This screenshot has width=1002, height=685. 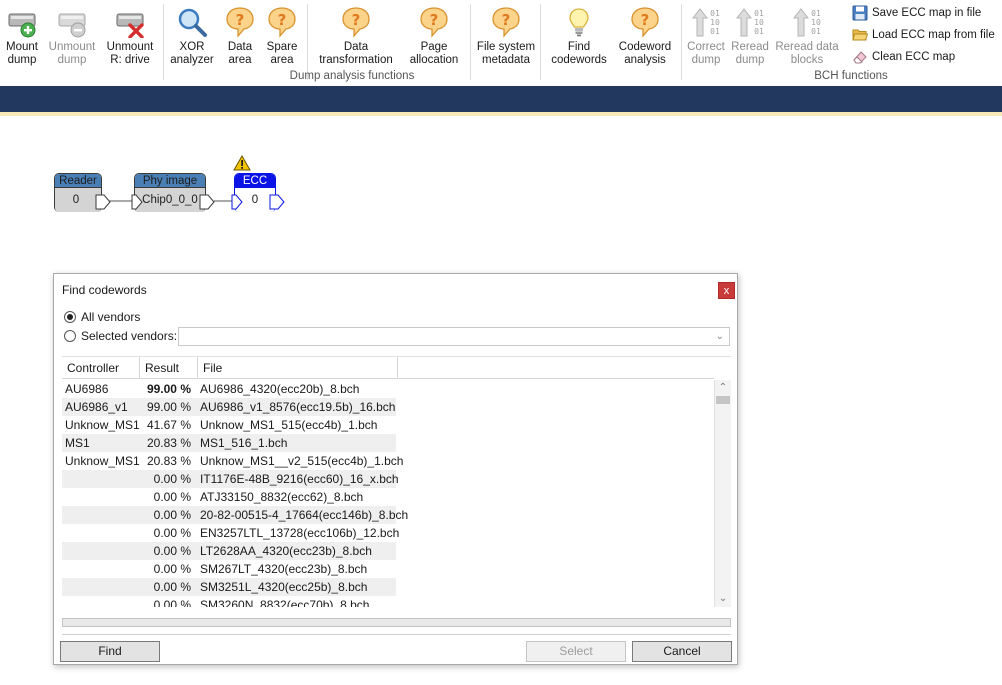 I want to click on phy-image-node: Phy image Chip0_0_0, so click(x=173, y=192).